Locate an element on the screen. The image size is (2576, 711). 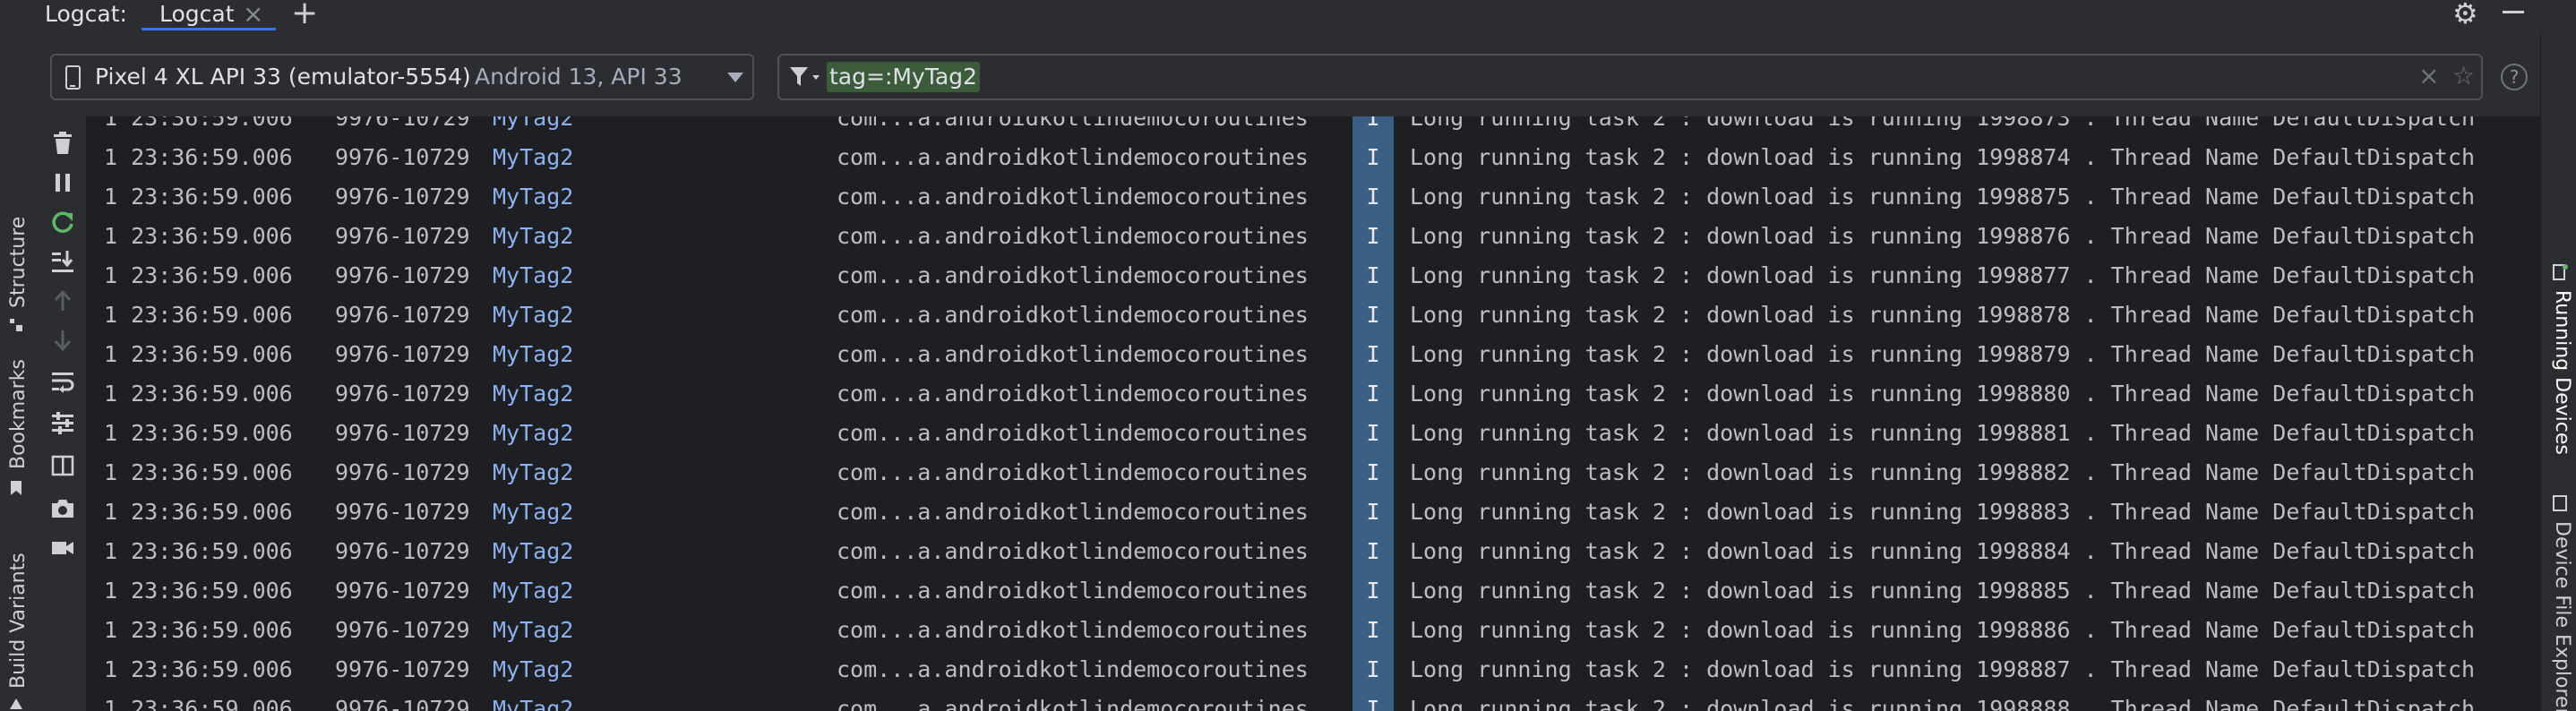
screen-record-button is located at coordinates (63, 548).